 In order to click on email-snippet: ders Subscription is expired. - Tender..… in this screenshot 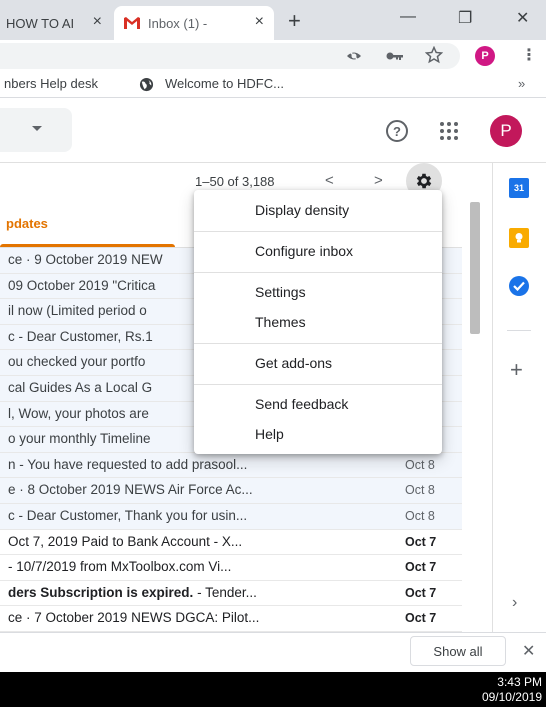, I will do `click(168, 592)`.